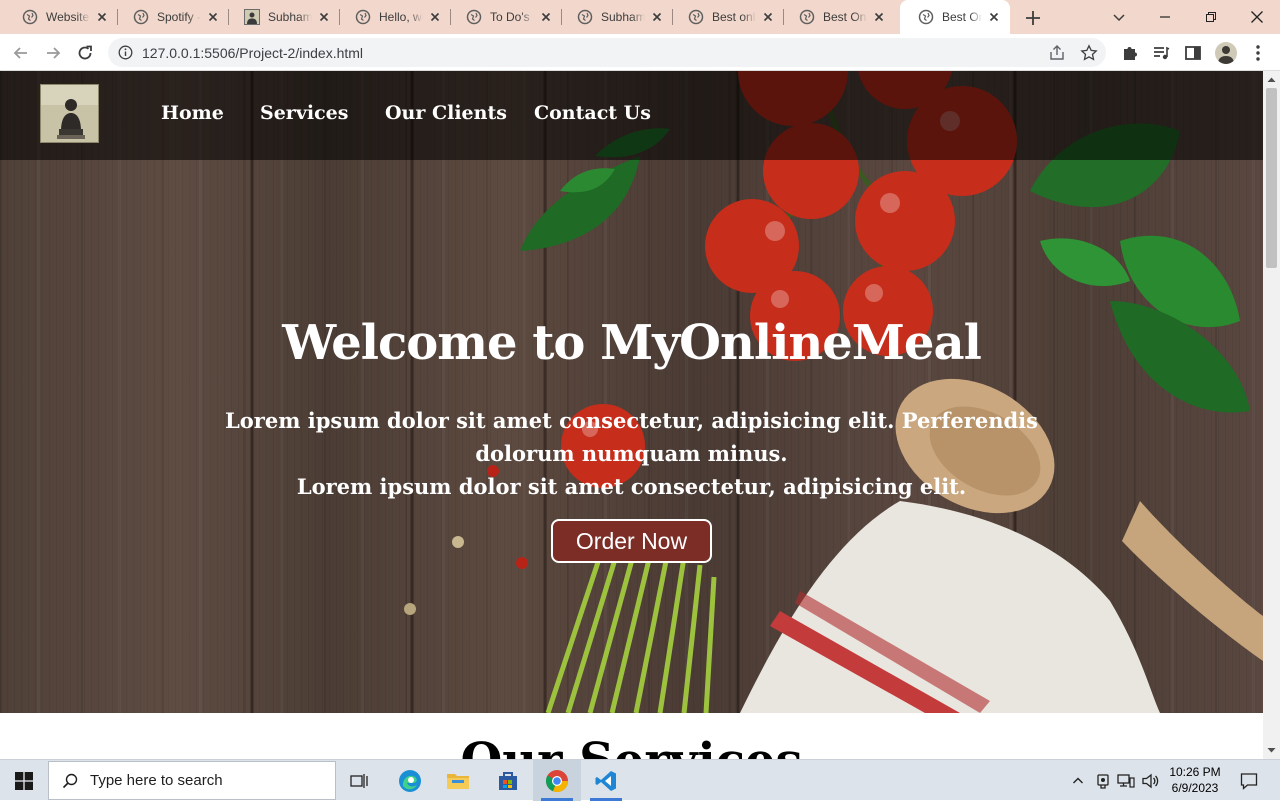 The image size is (1280, 801). Describe the element at coordinates (1271, 178) in the screenshot. I see `scrollbar-thumb` at that location.